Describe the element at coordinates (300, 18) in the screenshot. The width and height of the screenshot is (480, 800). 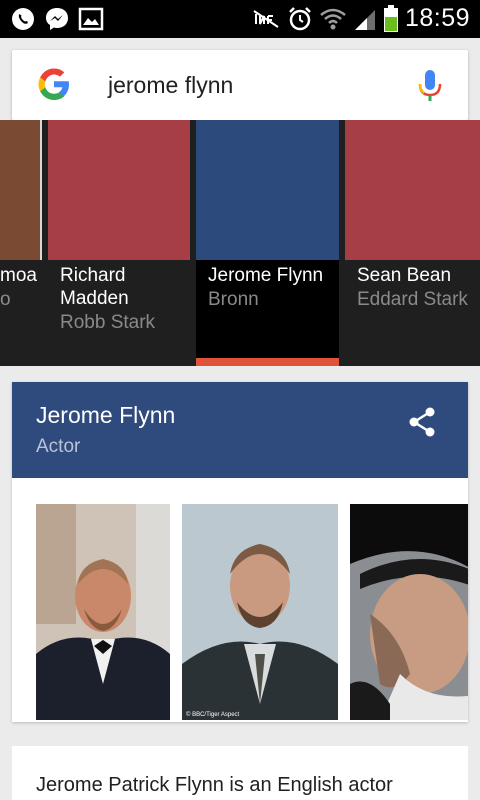
I see `alarm-icon` at that location.